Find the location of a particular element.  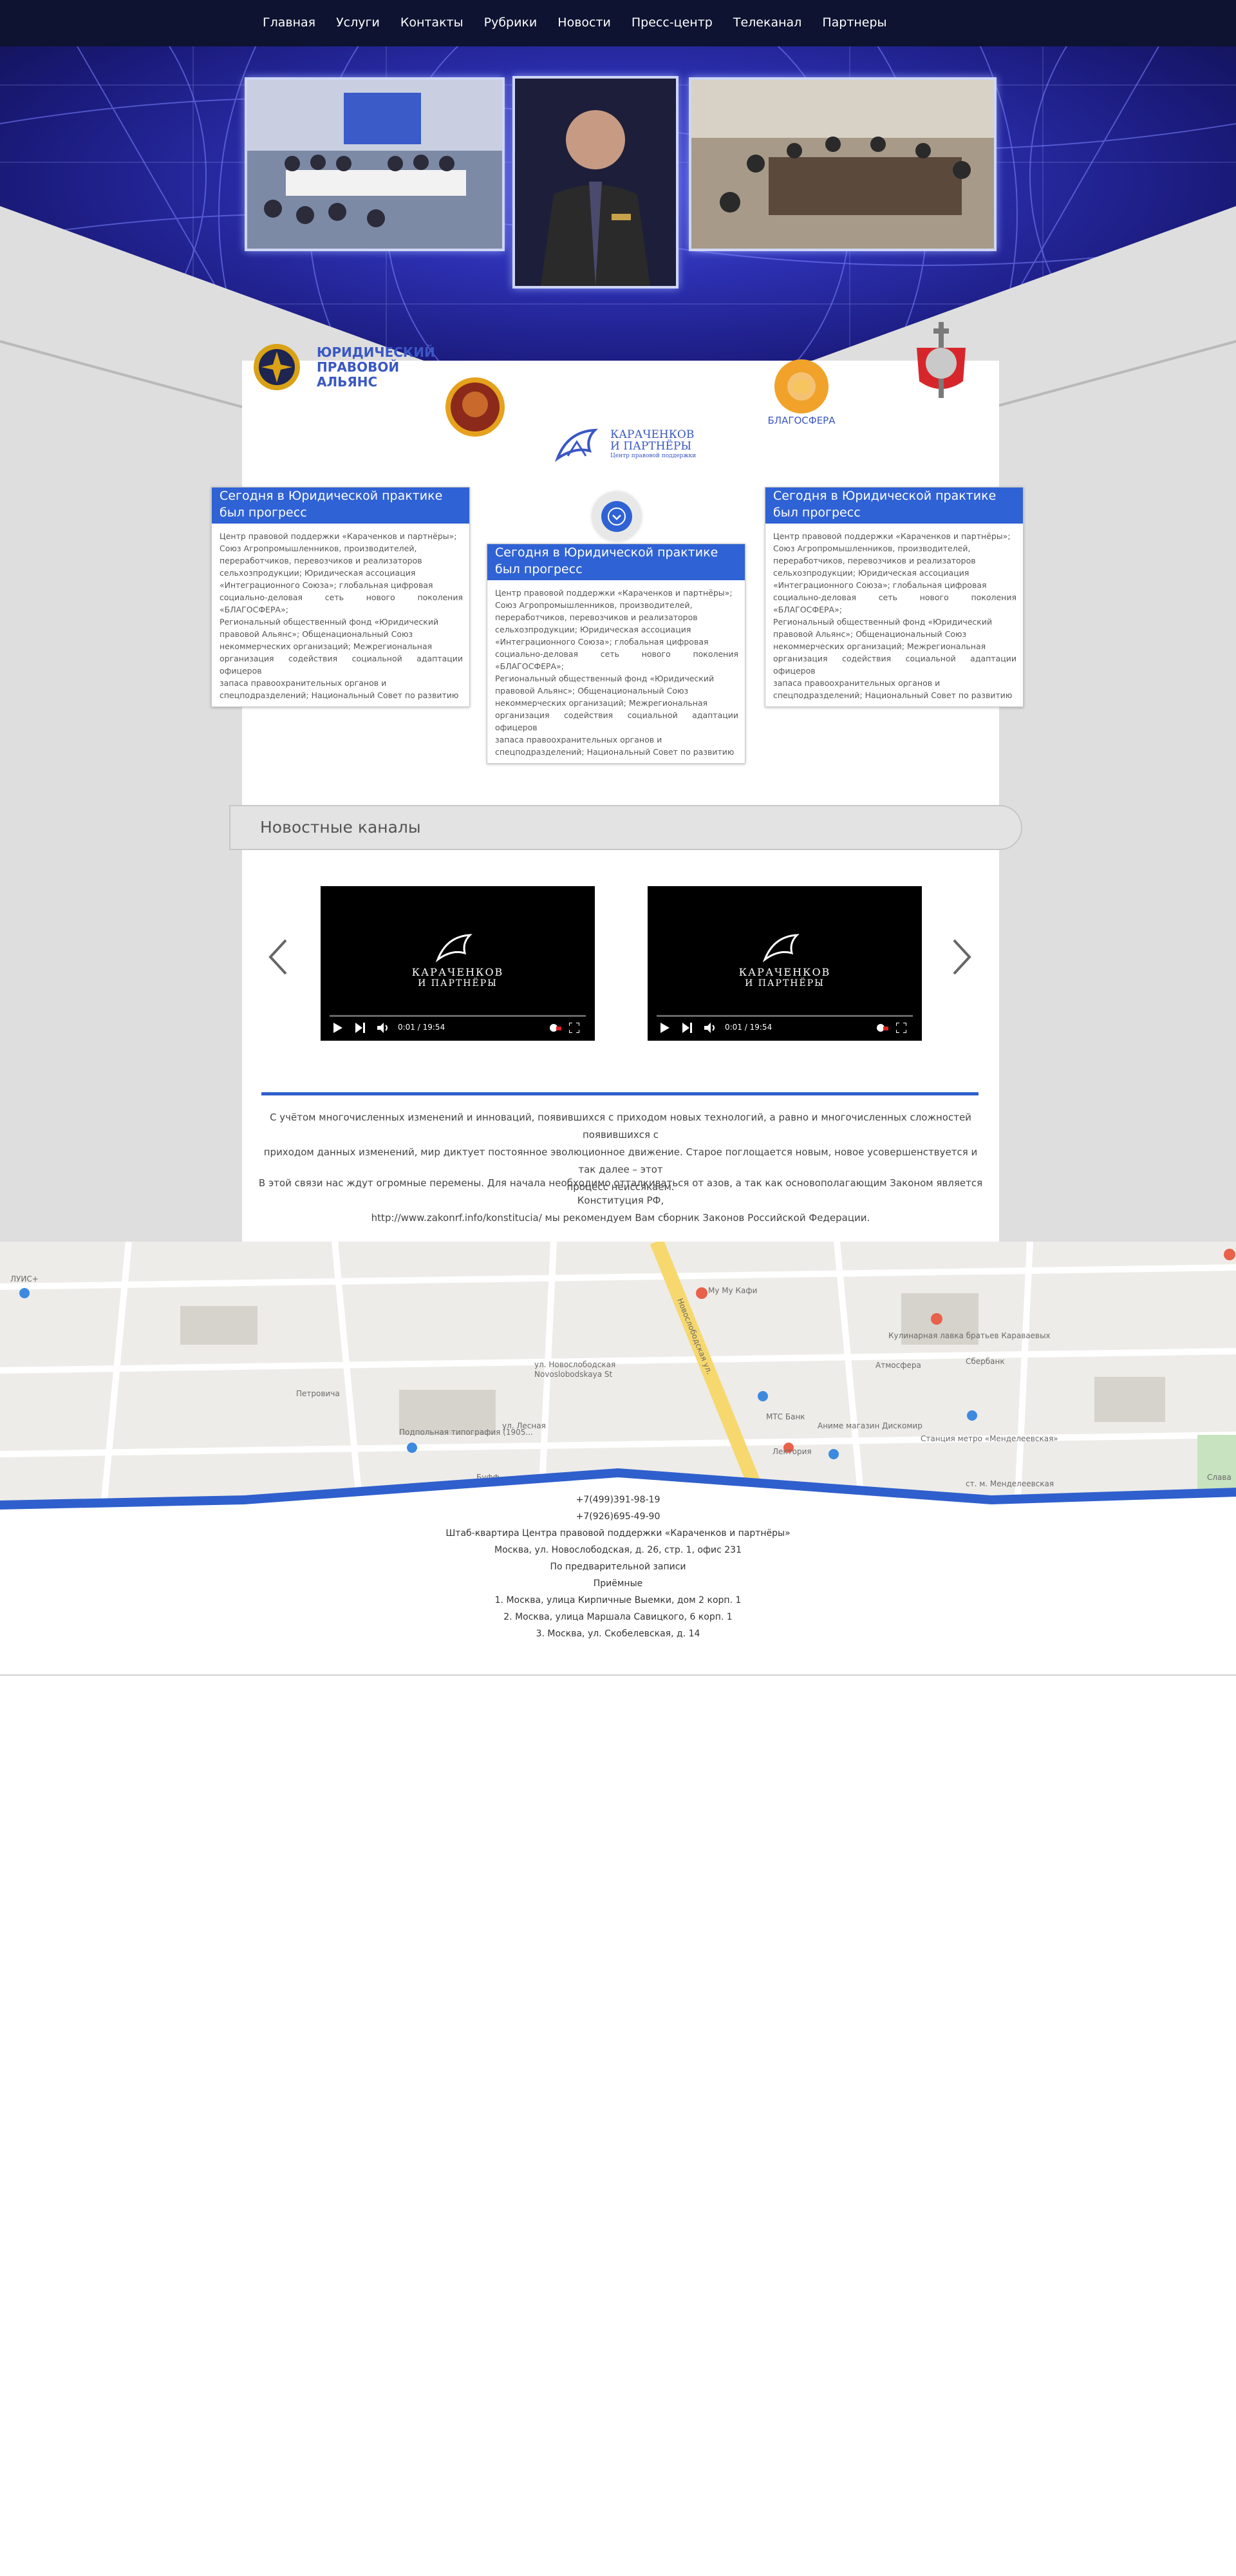

legal-alliance-logo: ЮРИДИЧЕСКИЙ ПРАВОВОЙ АЛЬЯНС is located at coordinates (343, 368).